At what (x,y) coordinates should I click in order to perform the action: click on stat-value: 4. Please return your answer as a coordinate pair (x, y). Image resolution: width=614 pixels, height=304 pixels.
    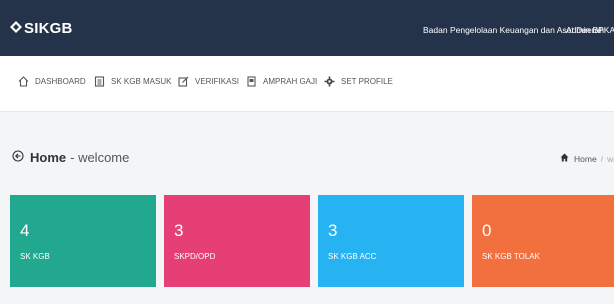
    Looking at the image, I should click on (25, 230).